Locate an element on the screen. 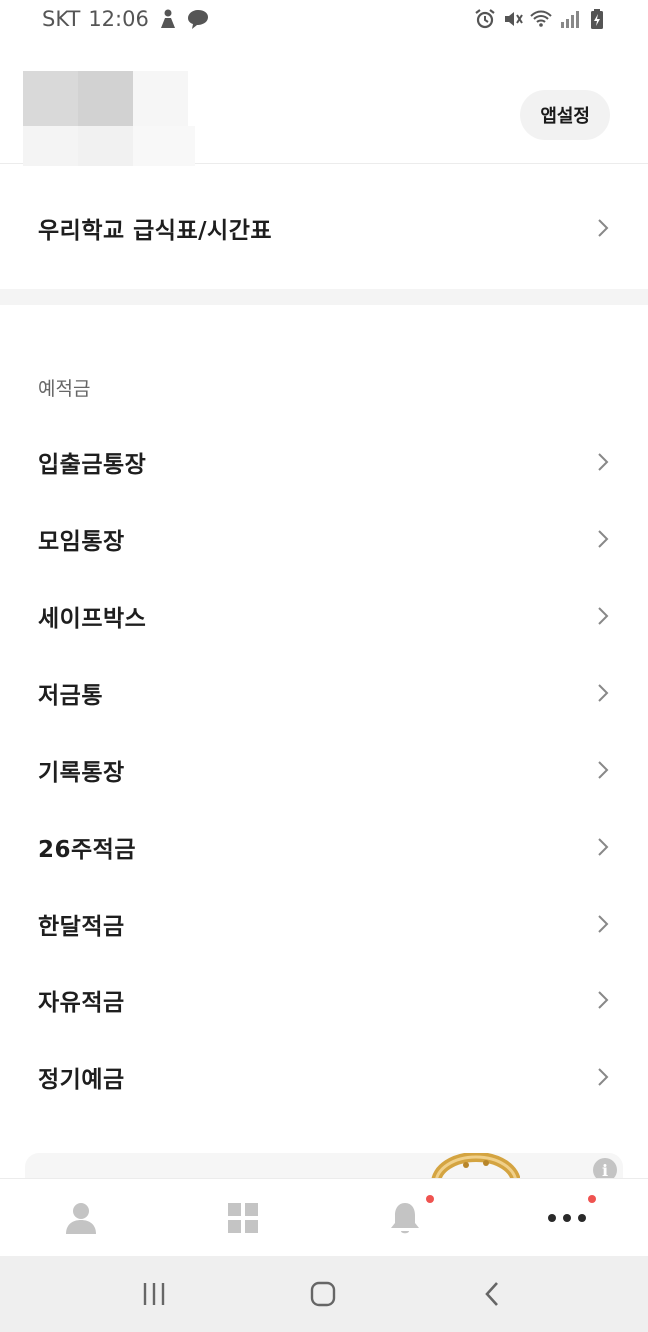 This screenshot has width=648, height=1332. list-item-fixed-deposit: 정기예금 is located at coordinates (324, 1076).